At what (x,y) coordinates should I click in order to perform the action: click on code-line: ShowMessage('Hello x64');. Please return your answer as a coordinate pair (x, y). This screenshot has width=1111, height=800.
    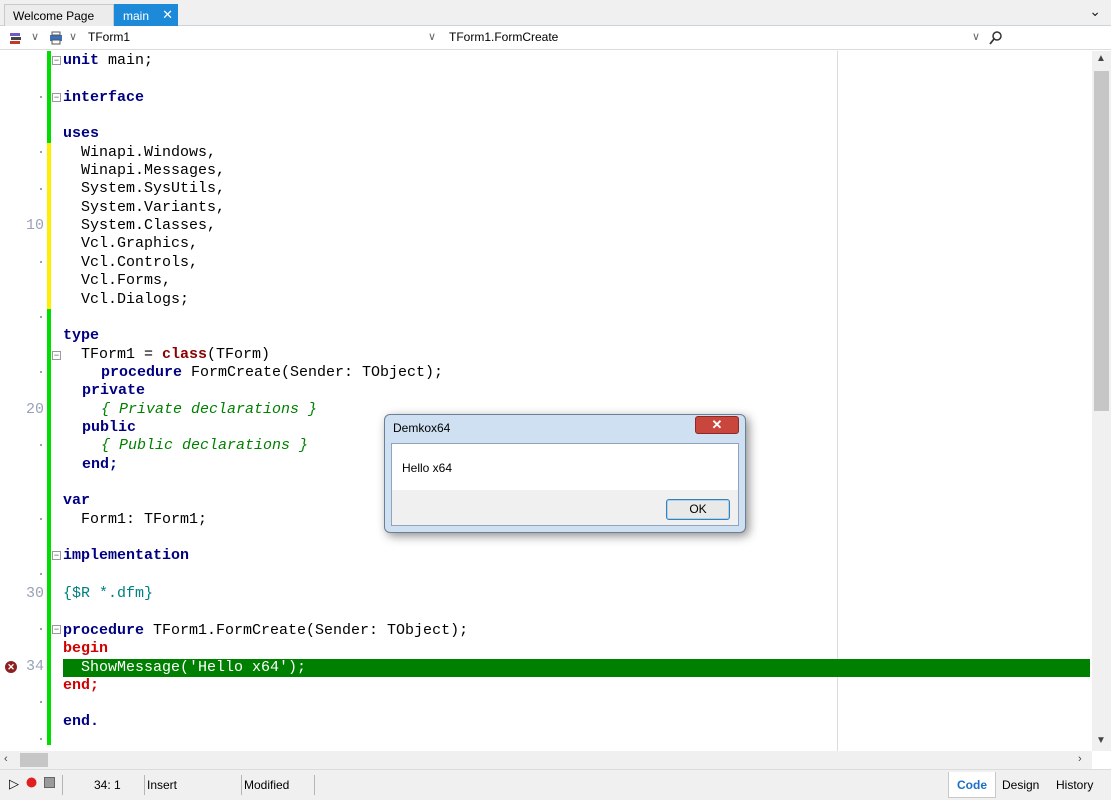
    Looking at the image, I should click on (184, 668).